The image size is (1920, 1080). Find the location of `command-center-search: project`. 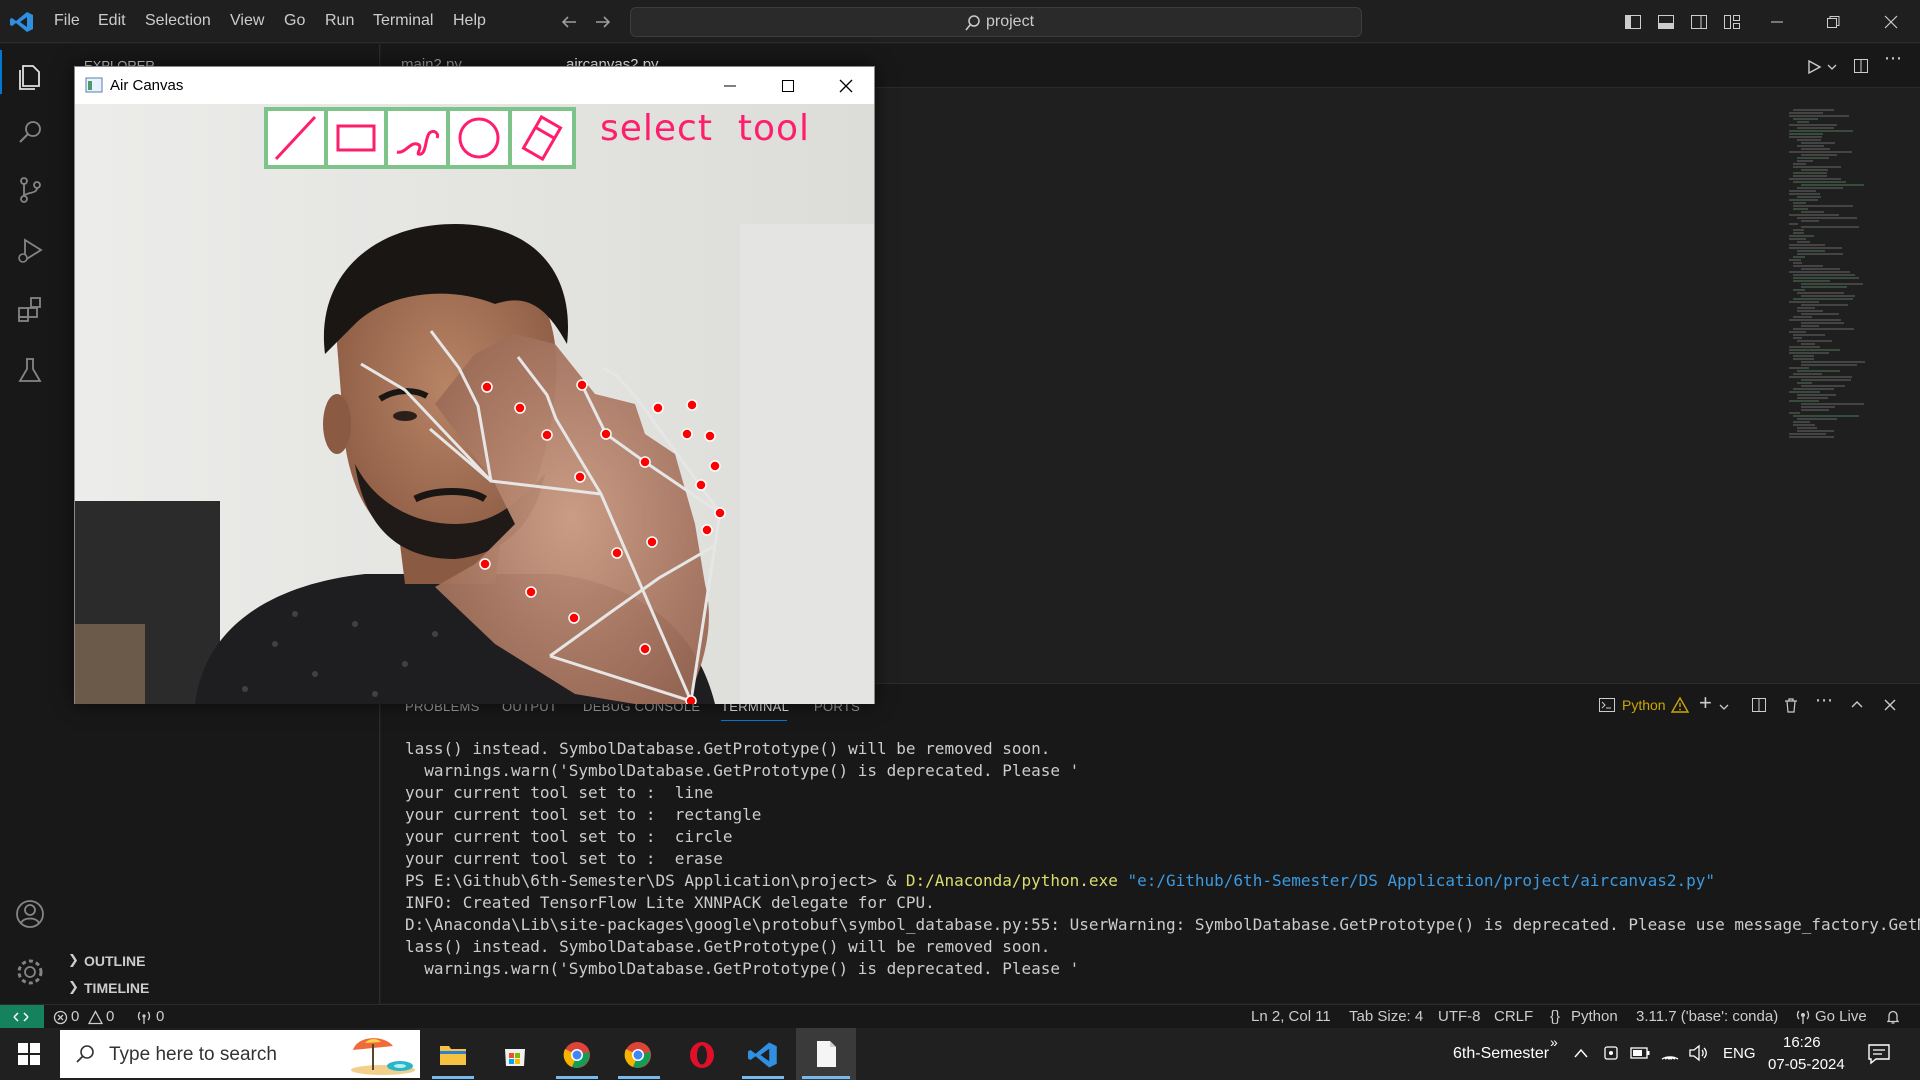

command-center-search: project is located at coordinates (996, 22).